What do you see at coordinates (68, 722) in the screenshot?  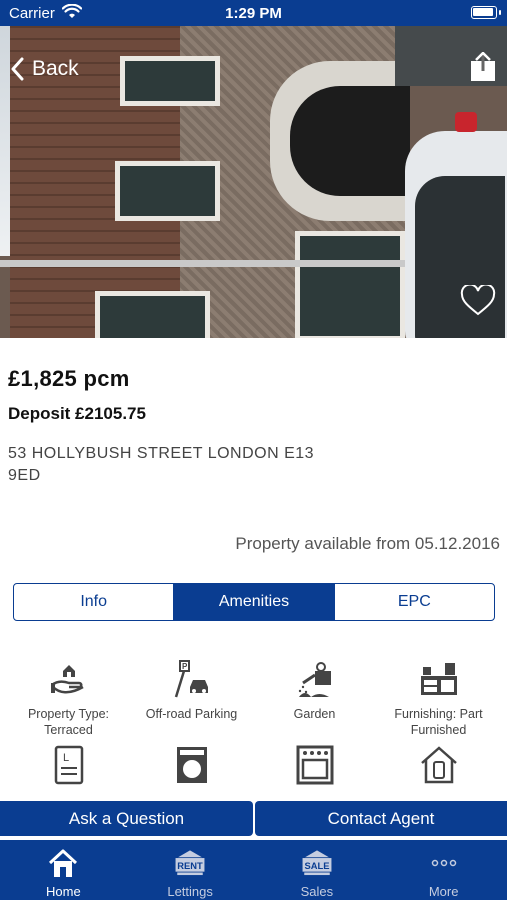 I see `amenity-label: Property Type: Terraced` at bounding box center [68, 722].